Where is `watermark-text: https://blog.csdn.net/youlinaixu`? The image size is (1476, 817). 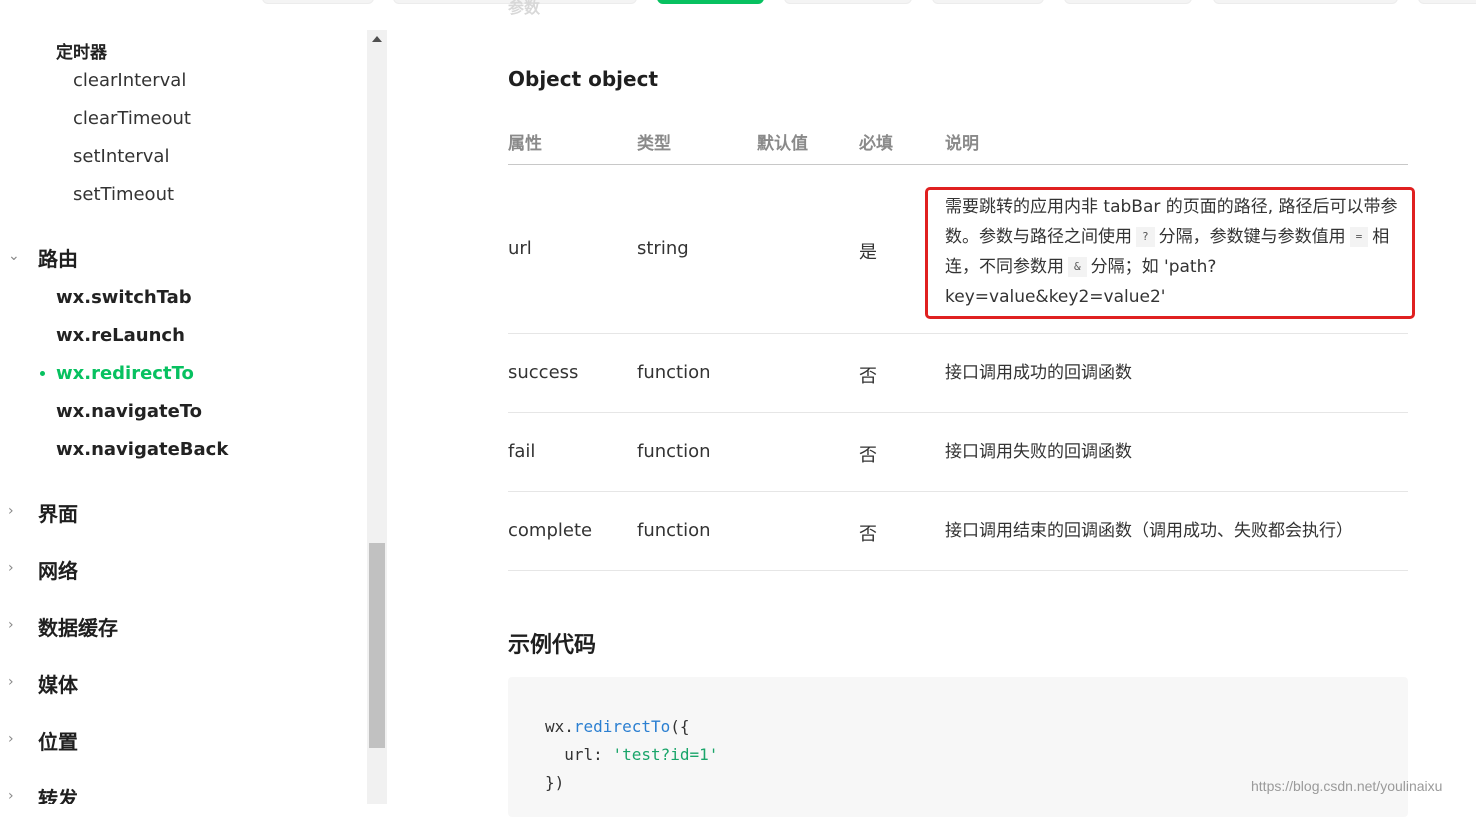 watermark-text: https://blog.csdn.net/youlinaixu is located at coordinates (1347, 786).